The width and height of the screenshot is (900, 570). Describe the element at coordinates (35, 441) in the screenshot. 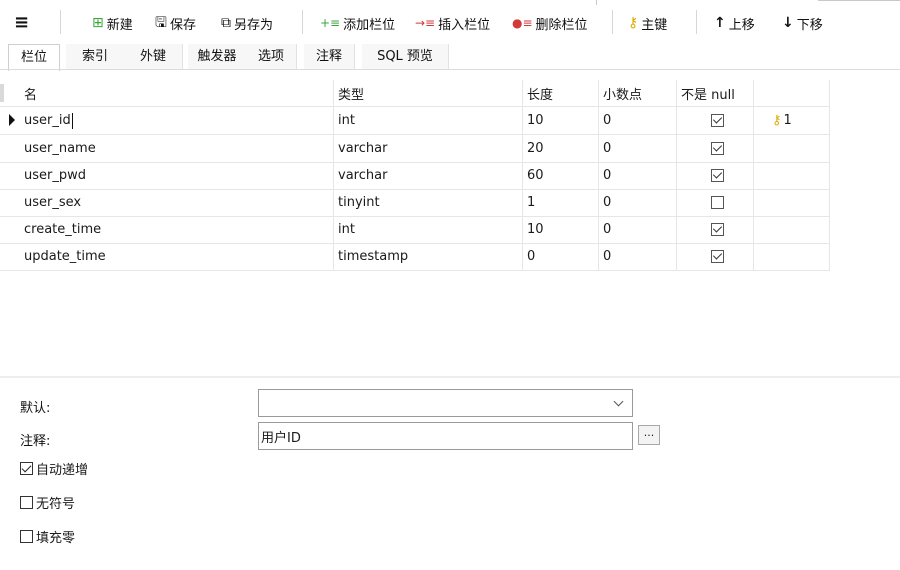

I see `comment-label: 注释:` at that location.